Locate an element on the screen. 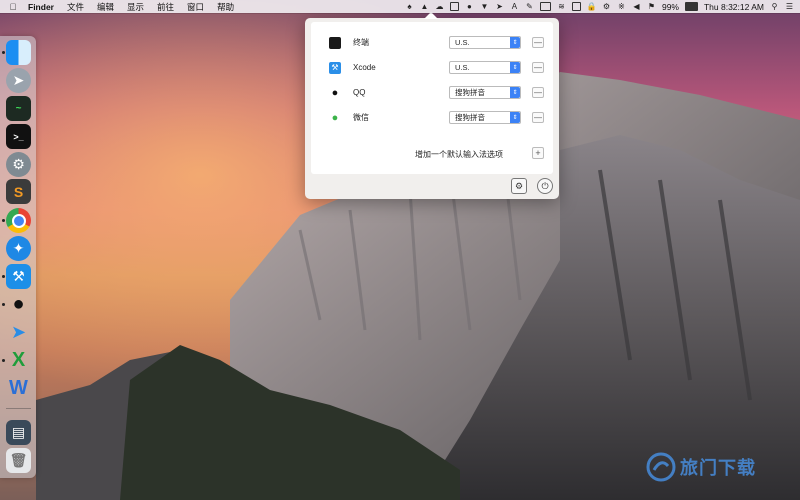  bird-icon: ▼ is located at coordinates (484, 6).